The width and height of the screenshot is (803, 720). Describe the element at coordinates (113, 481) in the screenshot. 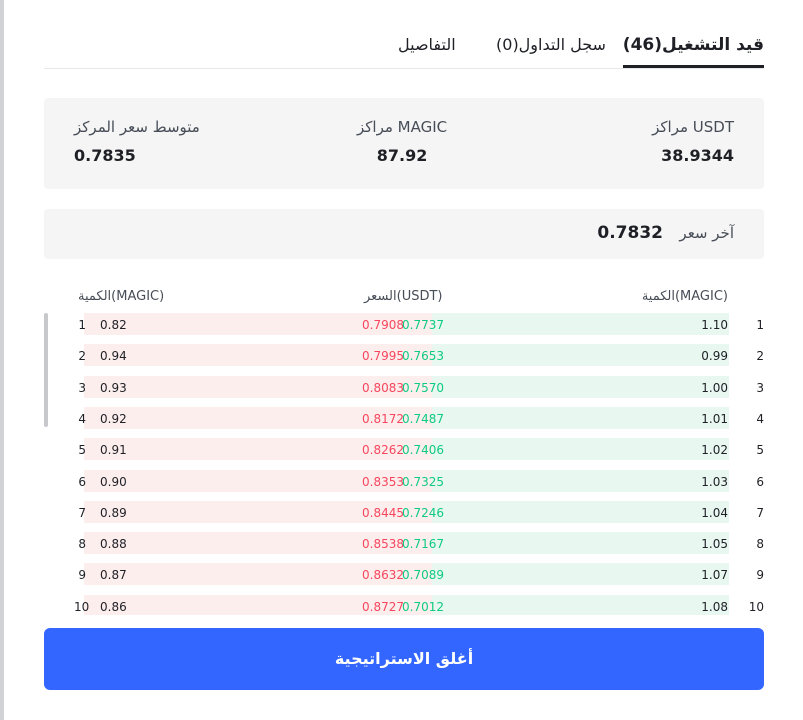

I see `sell-quantity: 0.90` at that location.